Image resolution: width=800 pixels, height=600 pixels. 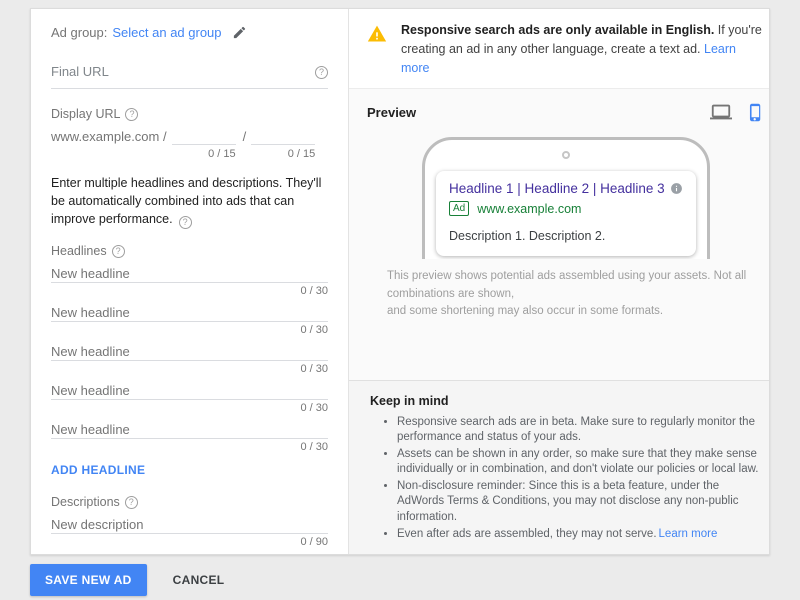 I want to click on preview-title: Preview, so click(x=392, y=112).